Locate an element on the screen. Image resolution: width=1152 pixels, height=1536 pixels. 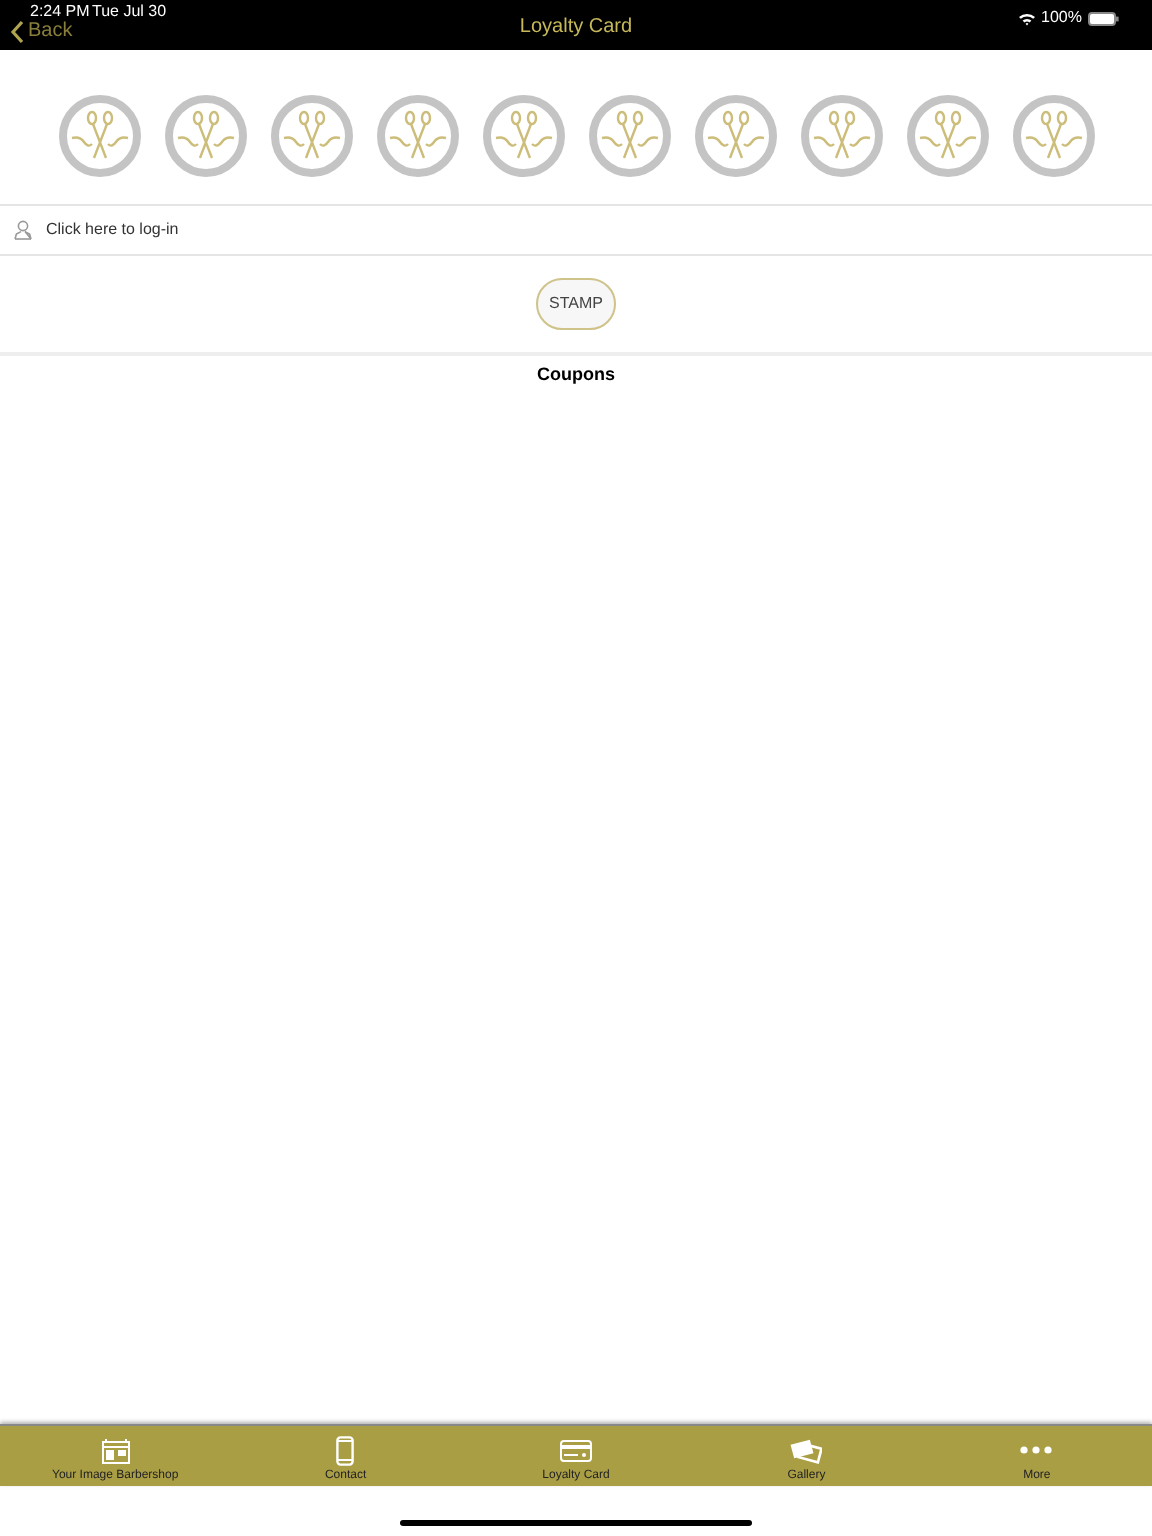
more-icon is located at coordinates (1036, 1450).